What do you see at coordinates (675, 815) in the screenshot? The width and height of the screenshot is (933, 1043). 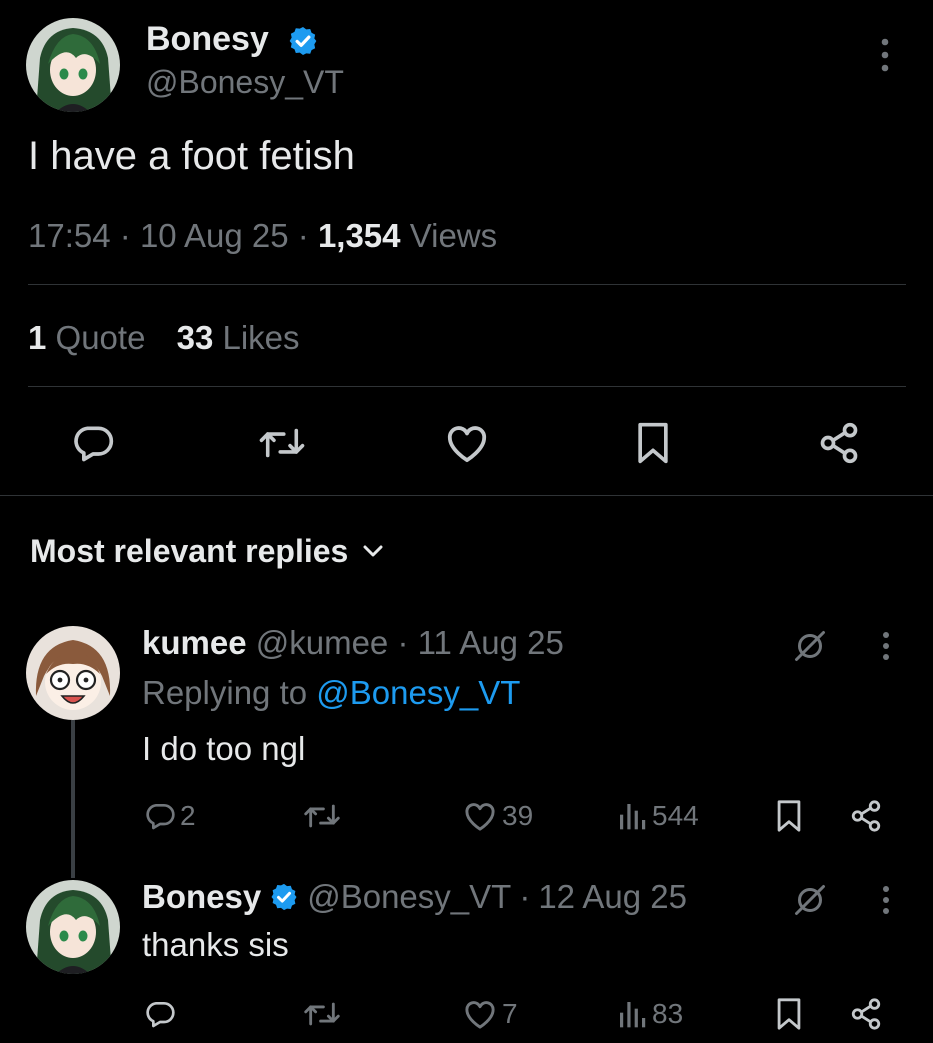 I see `view-count: 544` at bounding box center [675, 815].